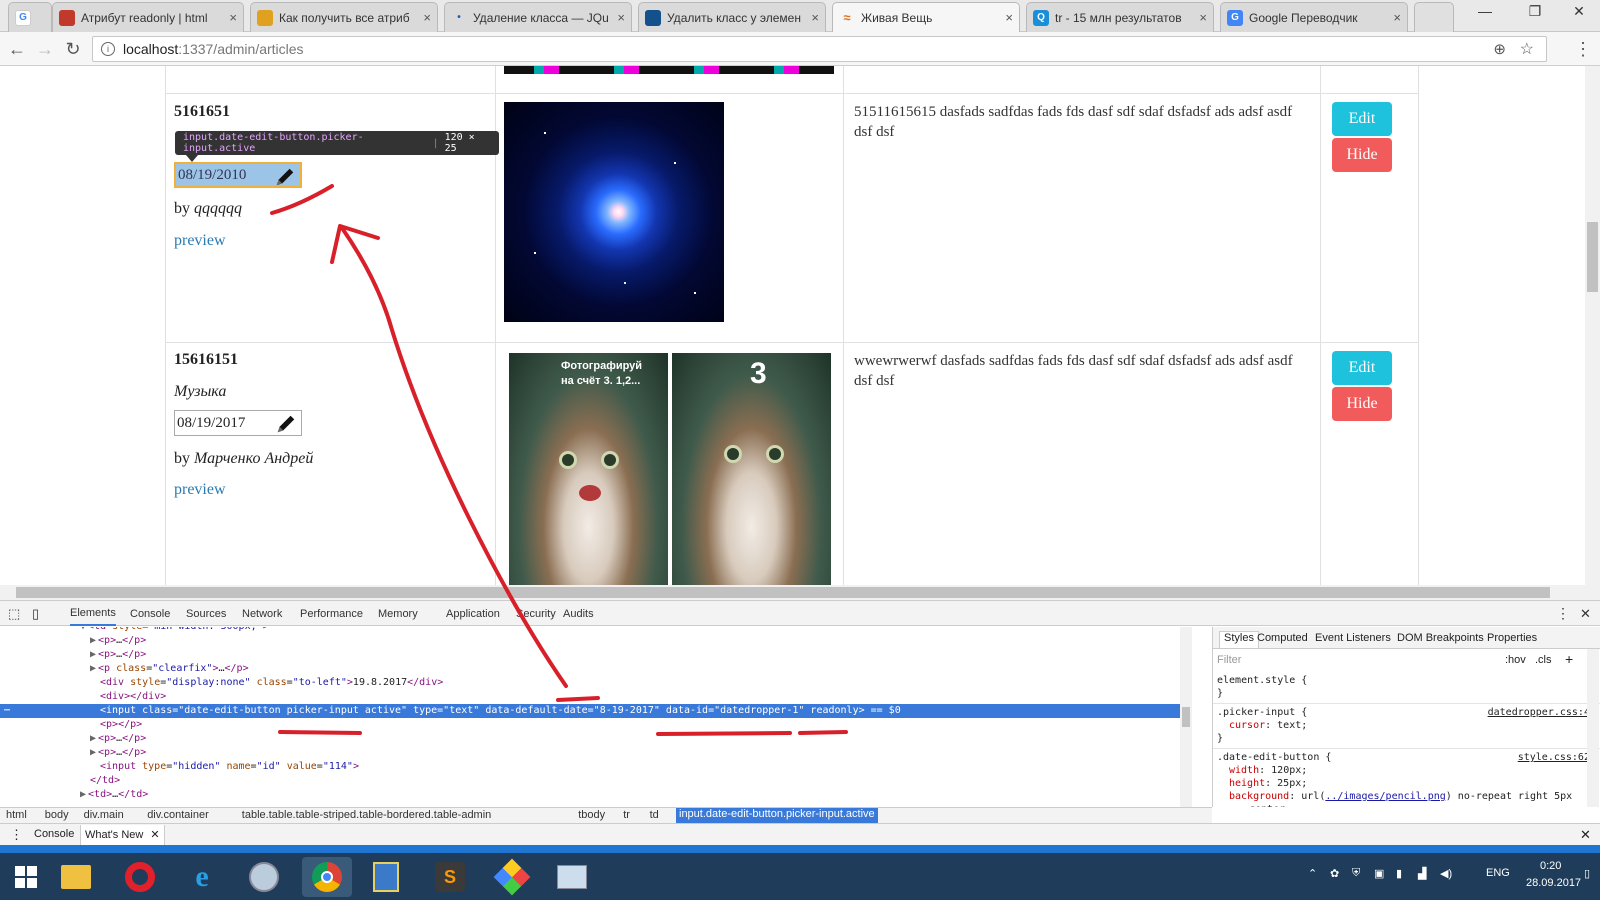  Describe the element at coordinates (1262, 680) in the screenshot. I see `style-rule-selector: element.style {` at that location.